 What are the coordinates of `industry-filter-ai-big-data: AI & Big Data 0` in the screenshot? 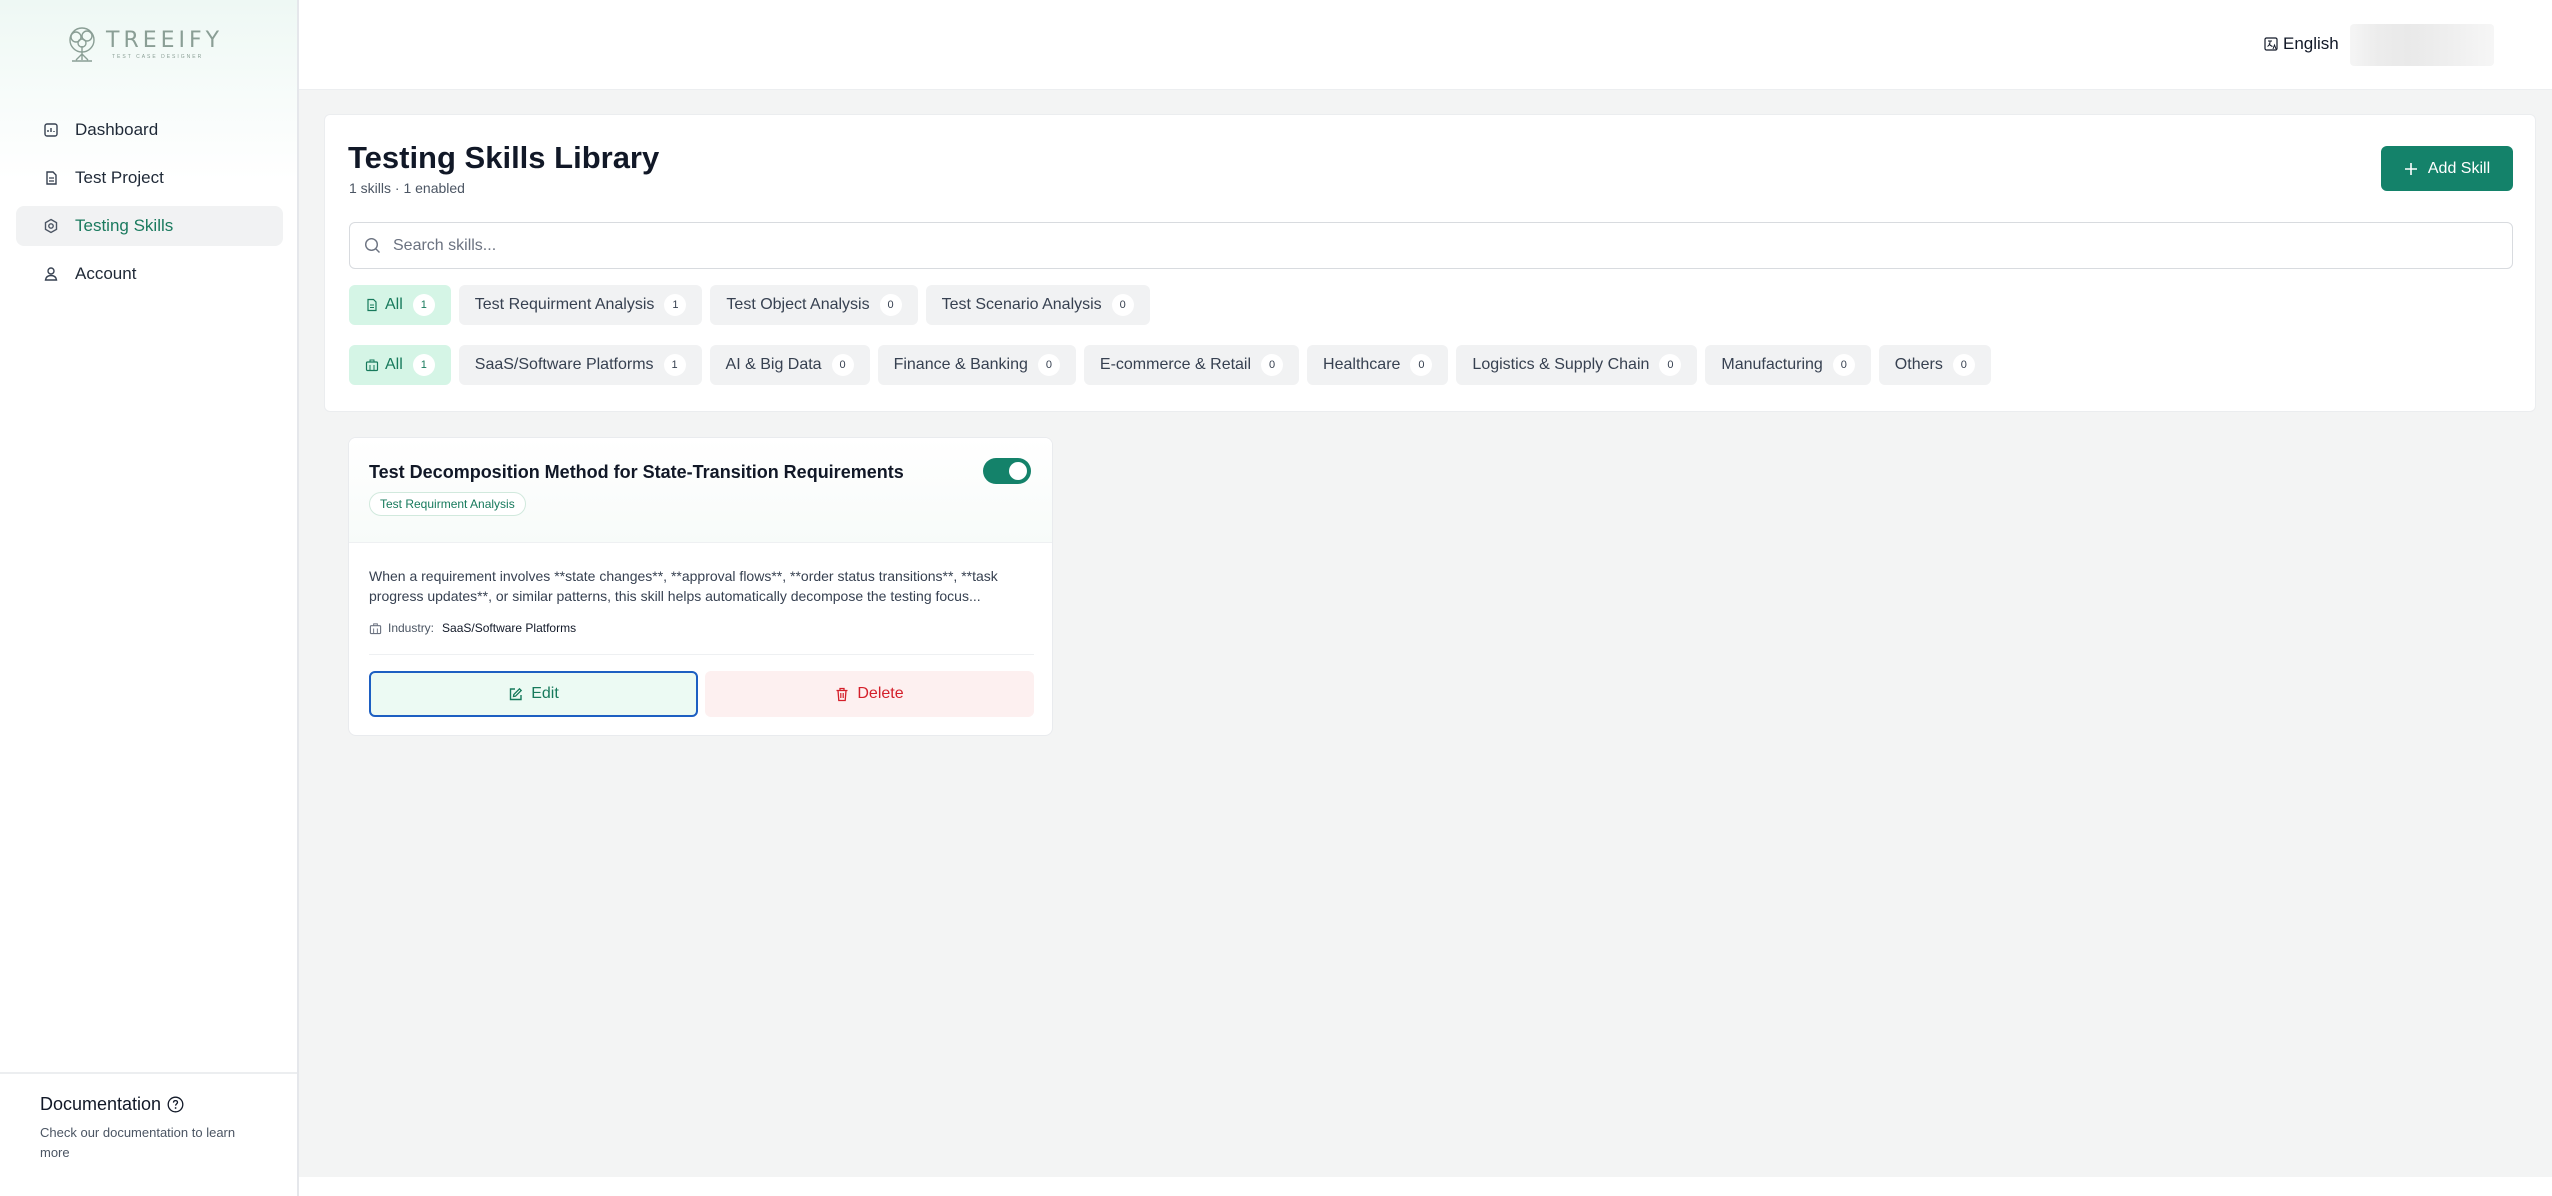 It's located at (789, 365).